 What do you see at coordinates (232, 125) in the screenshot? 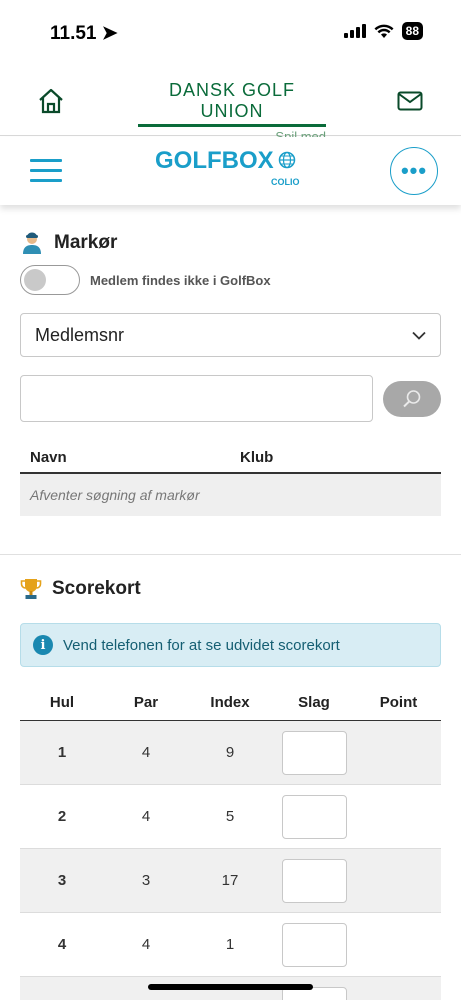
I see `dgu-logo-line` at bounding box center [232, 125].